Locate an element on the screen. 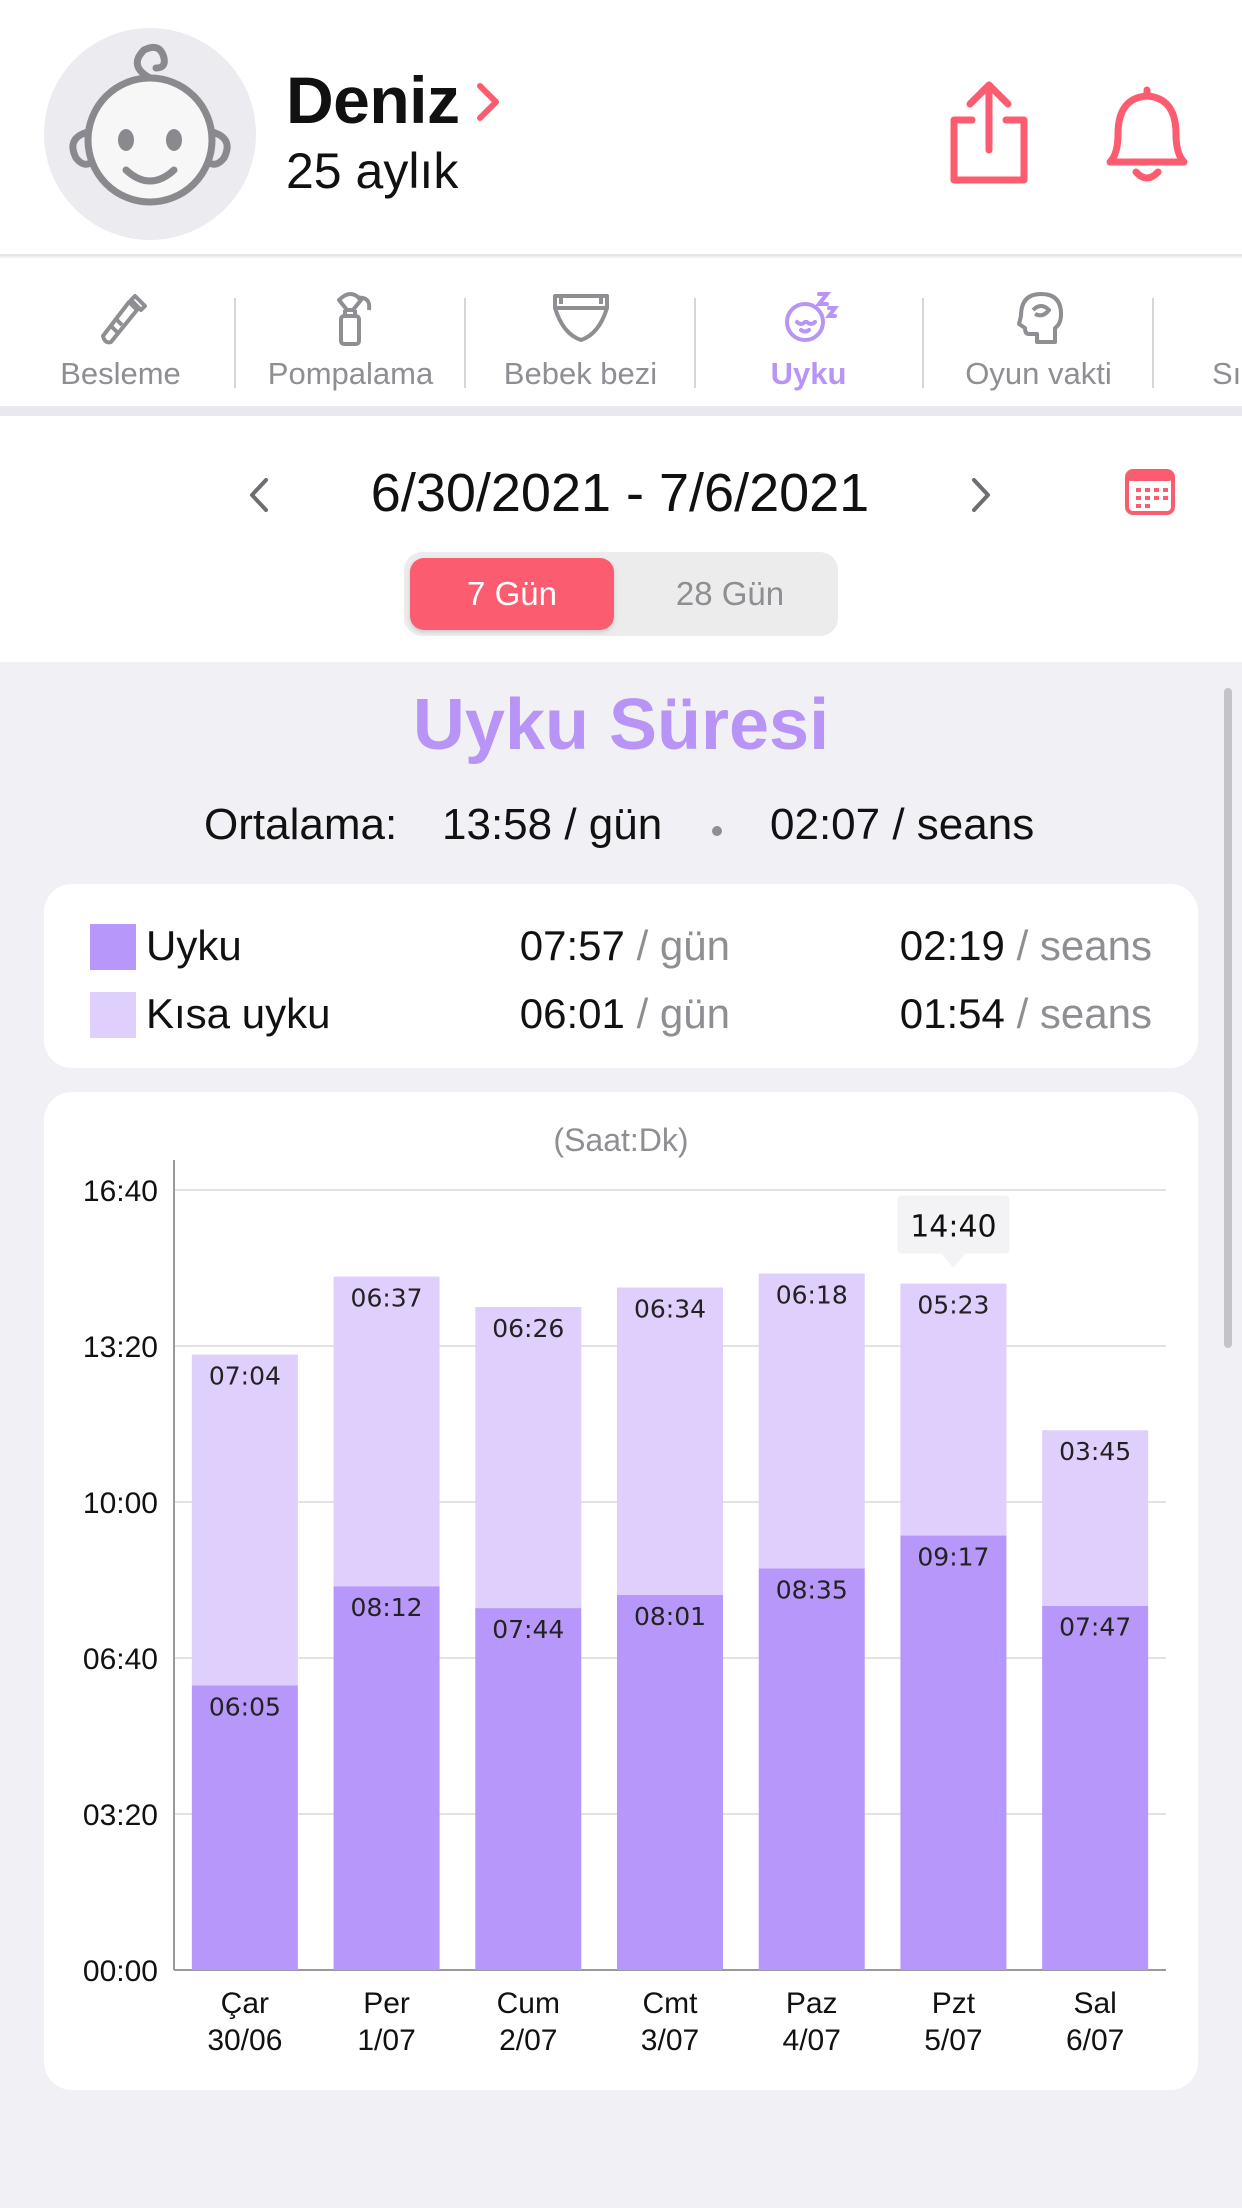  tab-oyun-vakti: Oyun vakti is located at coordinates (1038, 333).